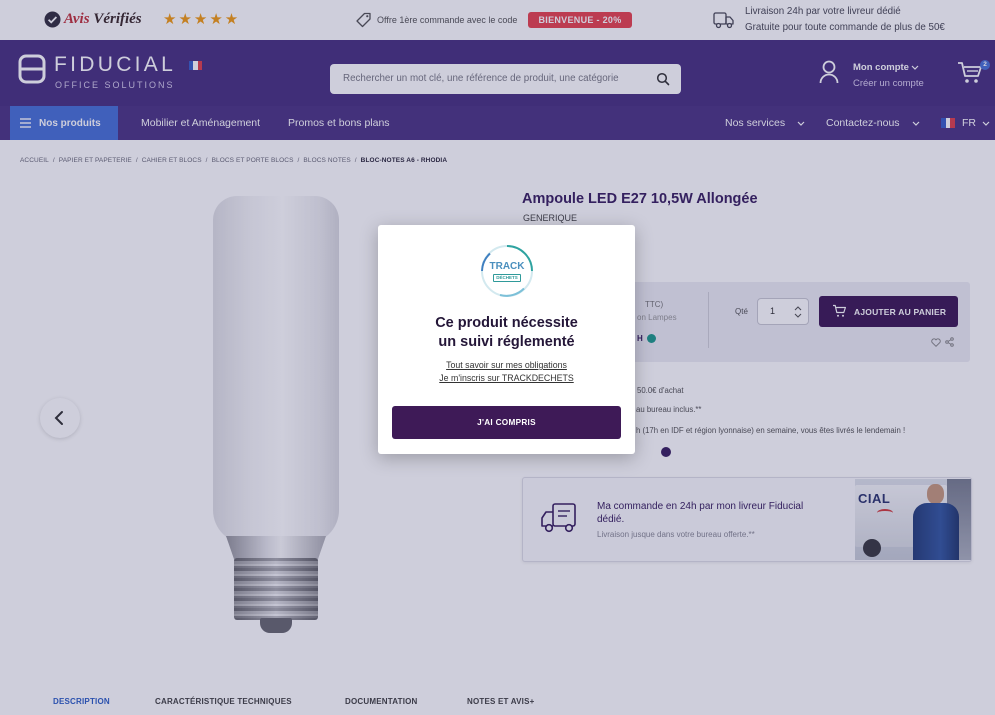  I want to click on understood-button-label: J'AI COMPRIS, so click(506, 422).